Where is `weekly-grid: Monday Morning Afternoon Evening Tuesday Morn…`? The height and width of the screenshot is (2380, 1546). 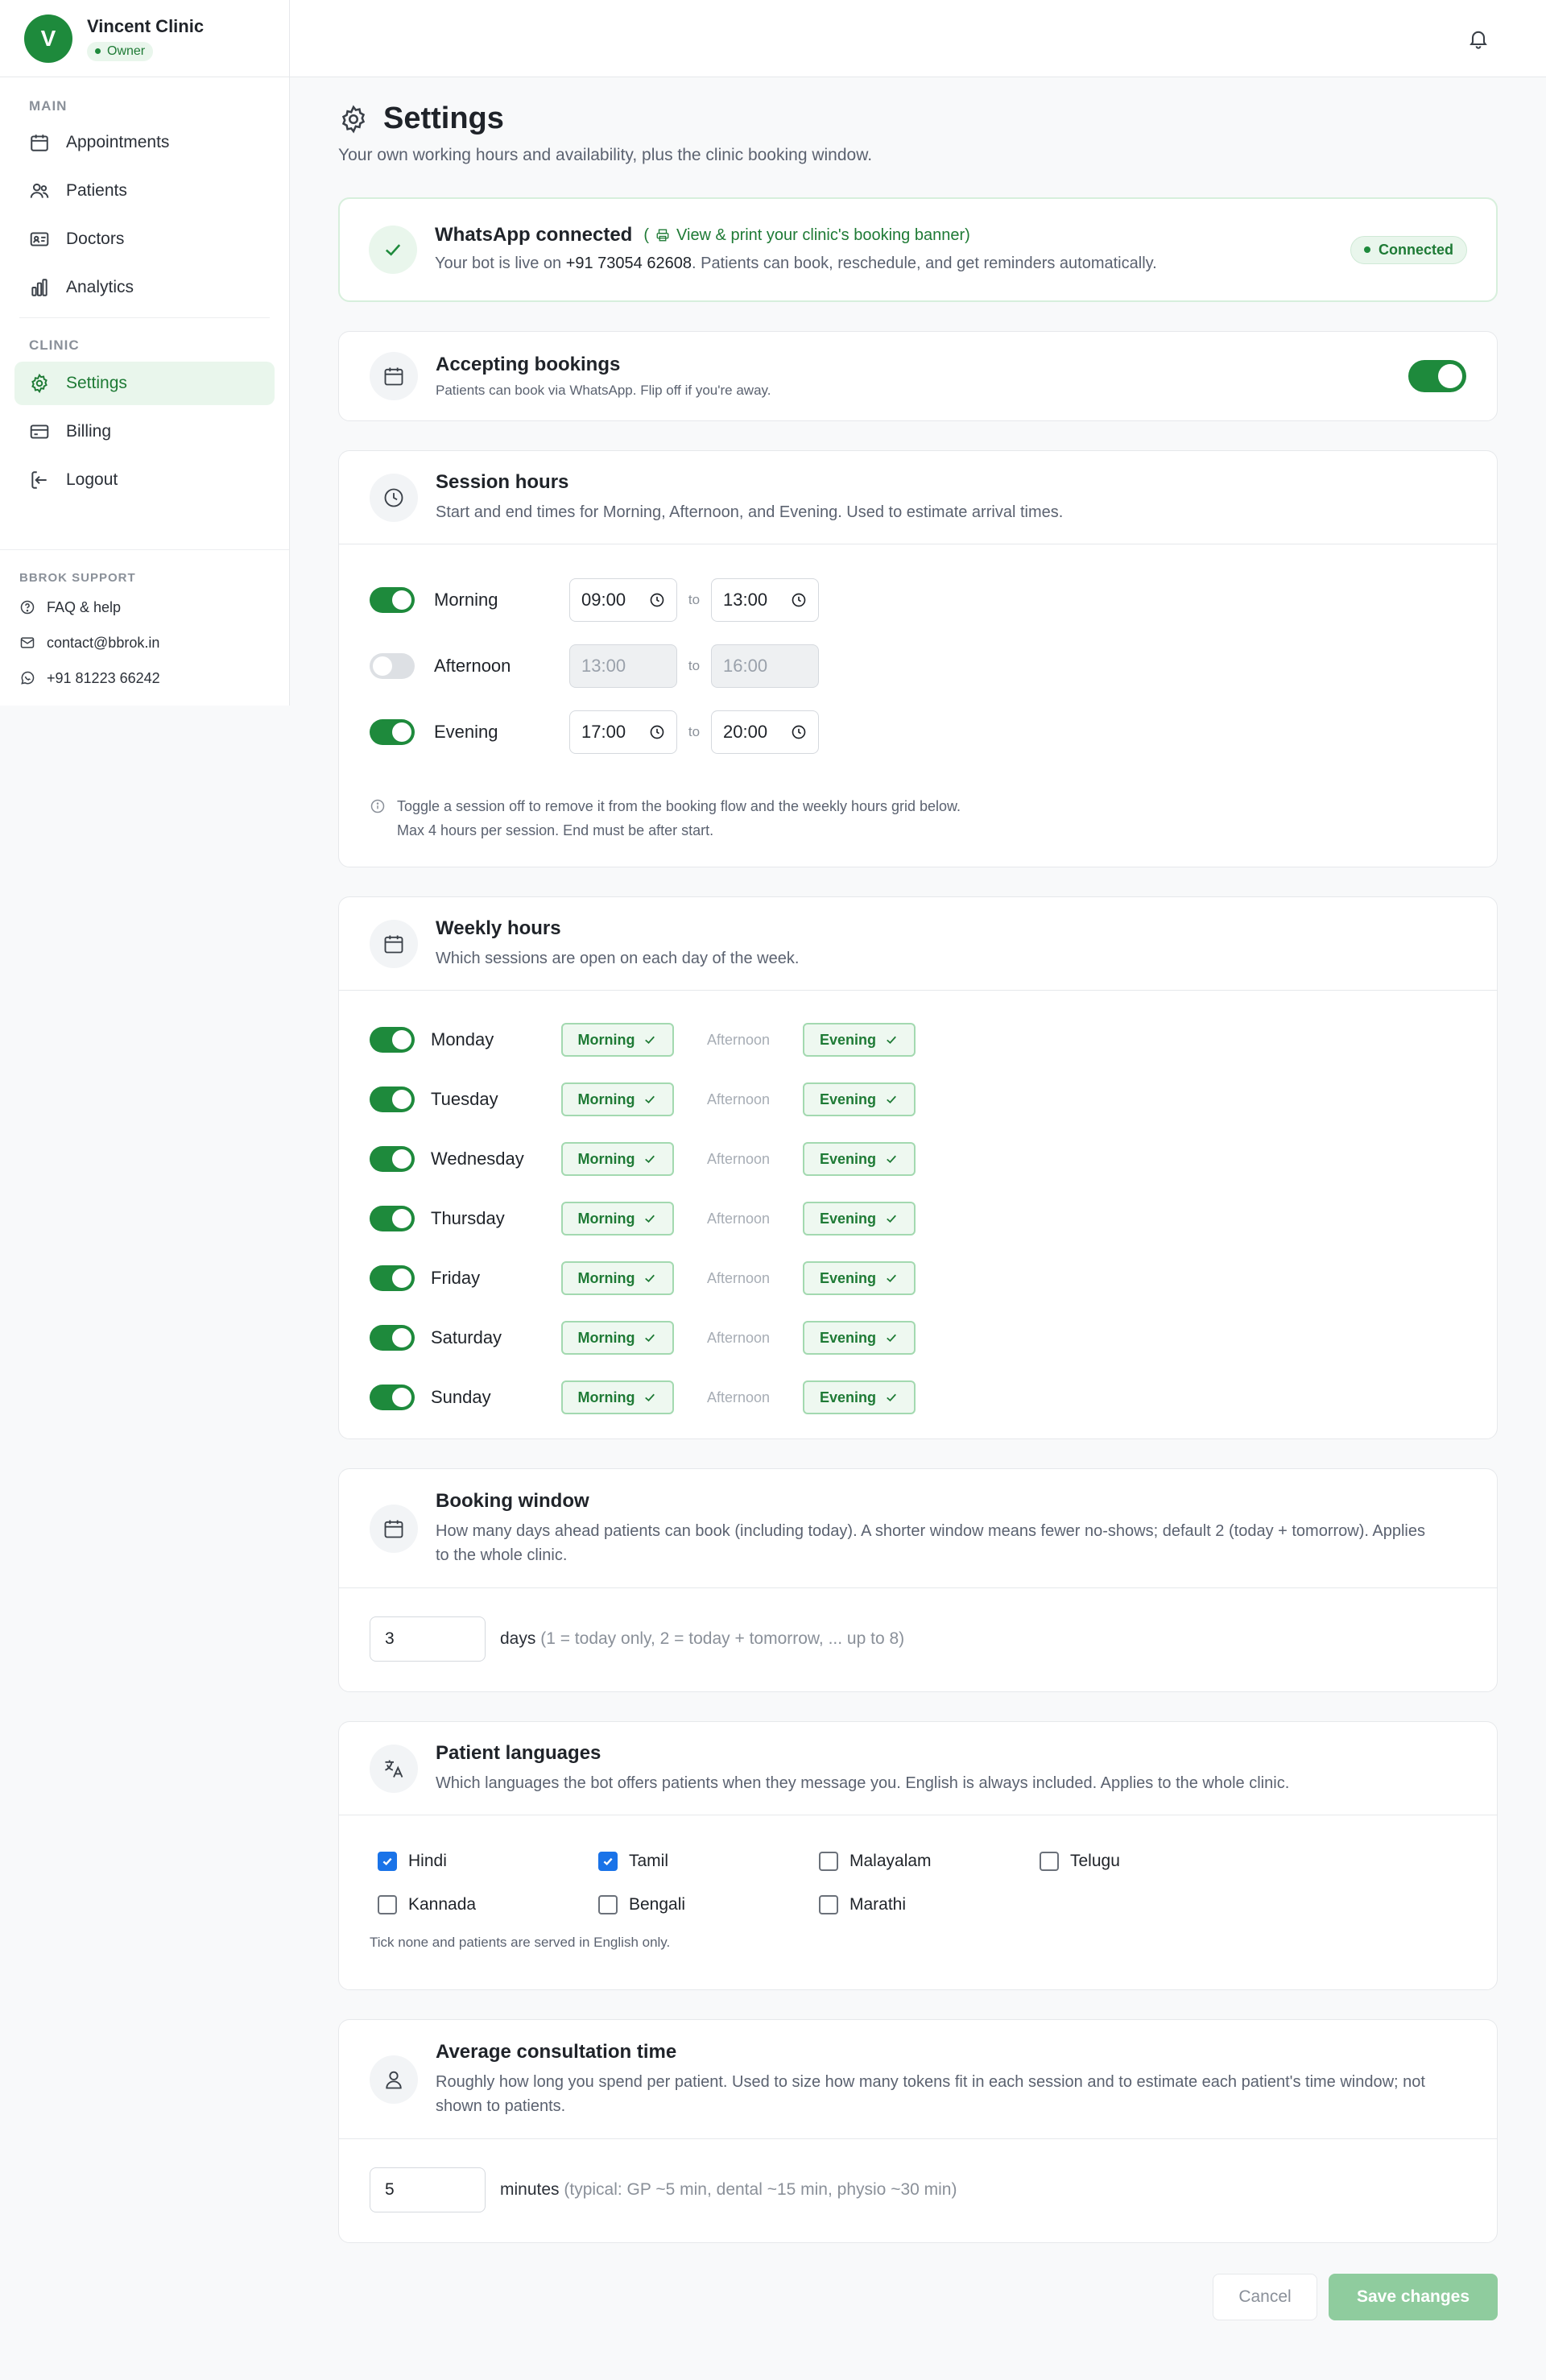
weekly-grid: Monday Morning Afternoon Evening Tuesday Morn… is located at coordinates (918, 1218).